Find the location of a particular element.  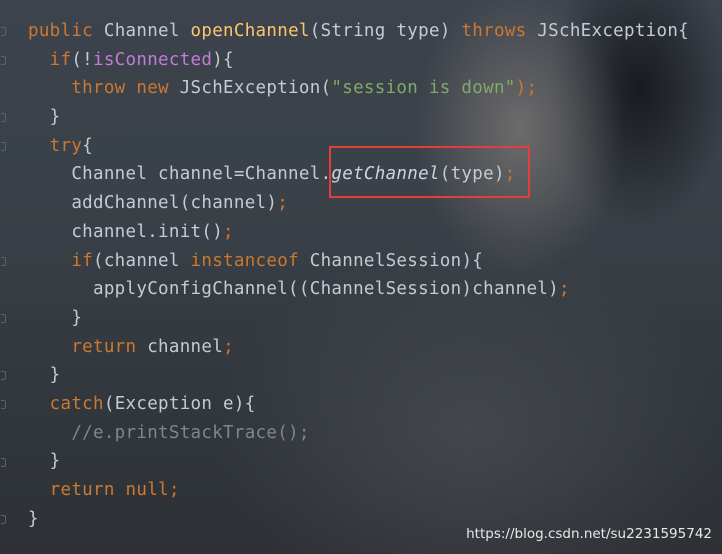

code-token: ){ is located at coordinates (223, 59).